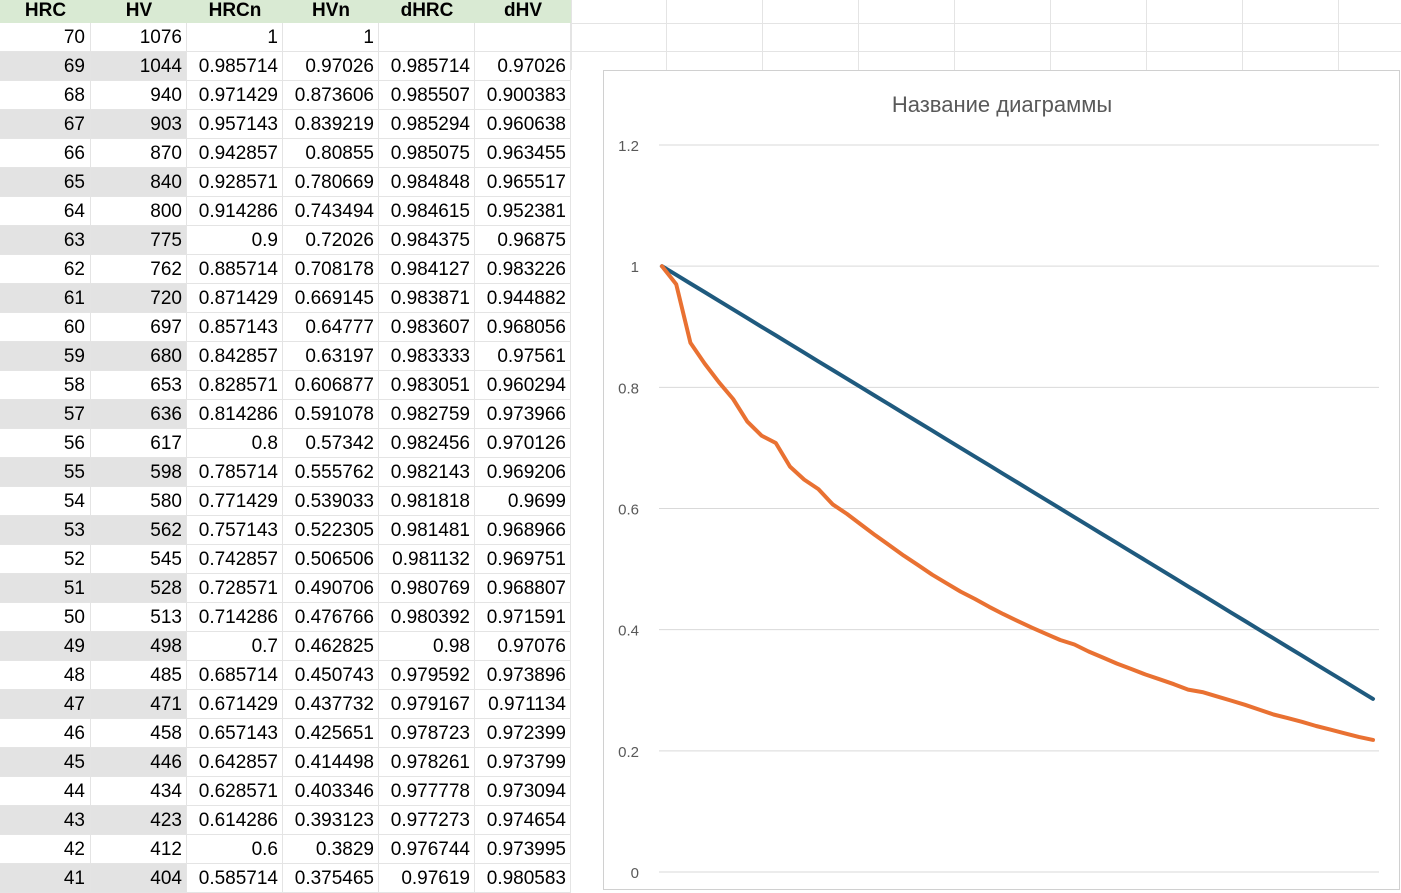  Describe the element at coordinates (427, 878) in the screenshot. I see `table-cell: 0.97619` at that location.